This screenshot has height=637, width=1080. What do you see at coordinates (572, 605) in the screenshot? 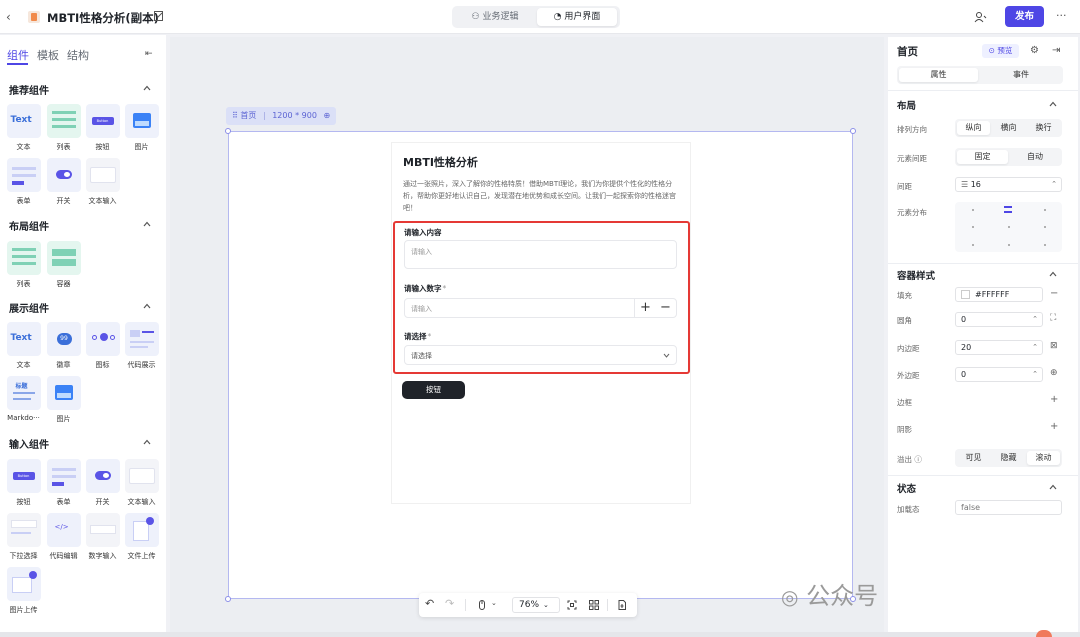
I see `fit-screen-icon` at bounding box center [572, 605].